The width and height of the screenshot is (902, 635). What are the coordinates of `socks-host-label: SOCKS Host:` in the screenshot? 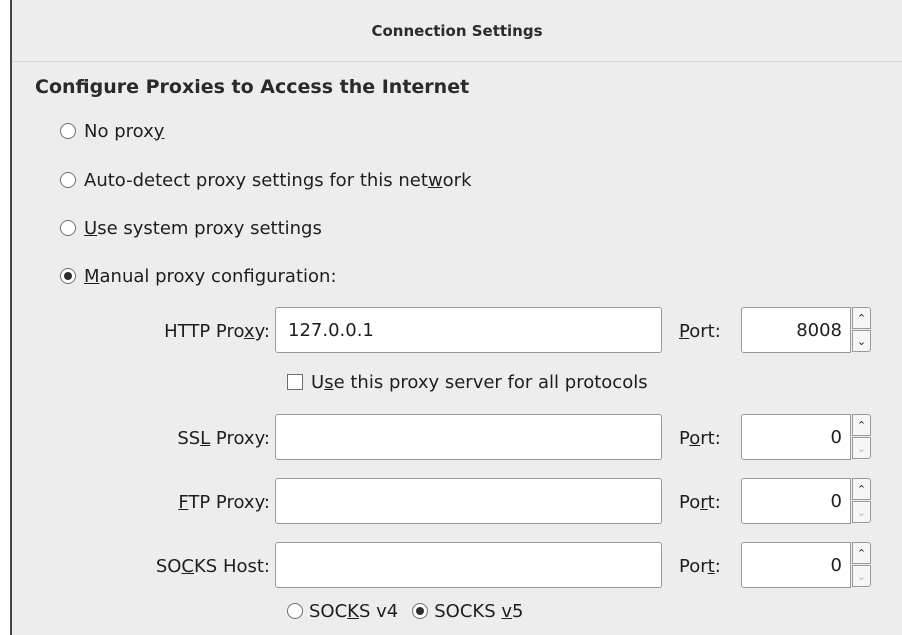 It's located at (212, 566).